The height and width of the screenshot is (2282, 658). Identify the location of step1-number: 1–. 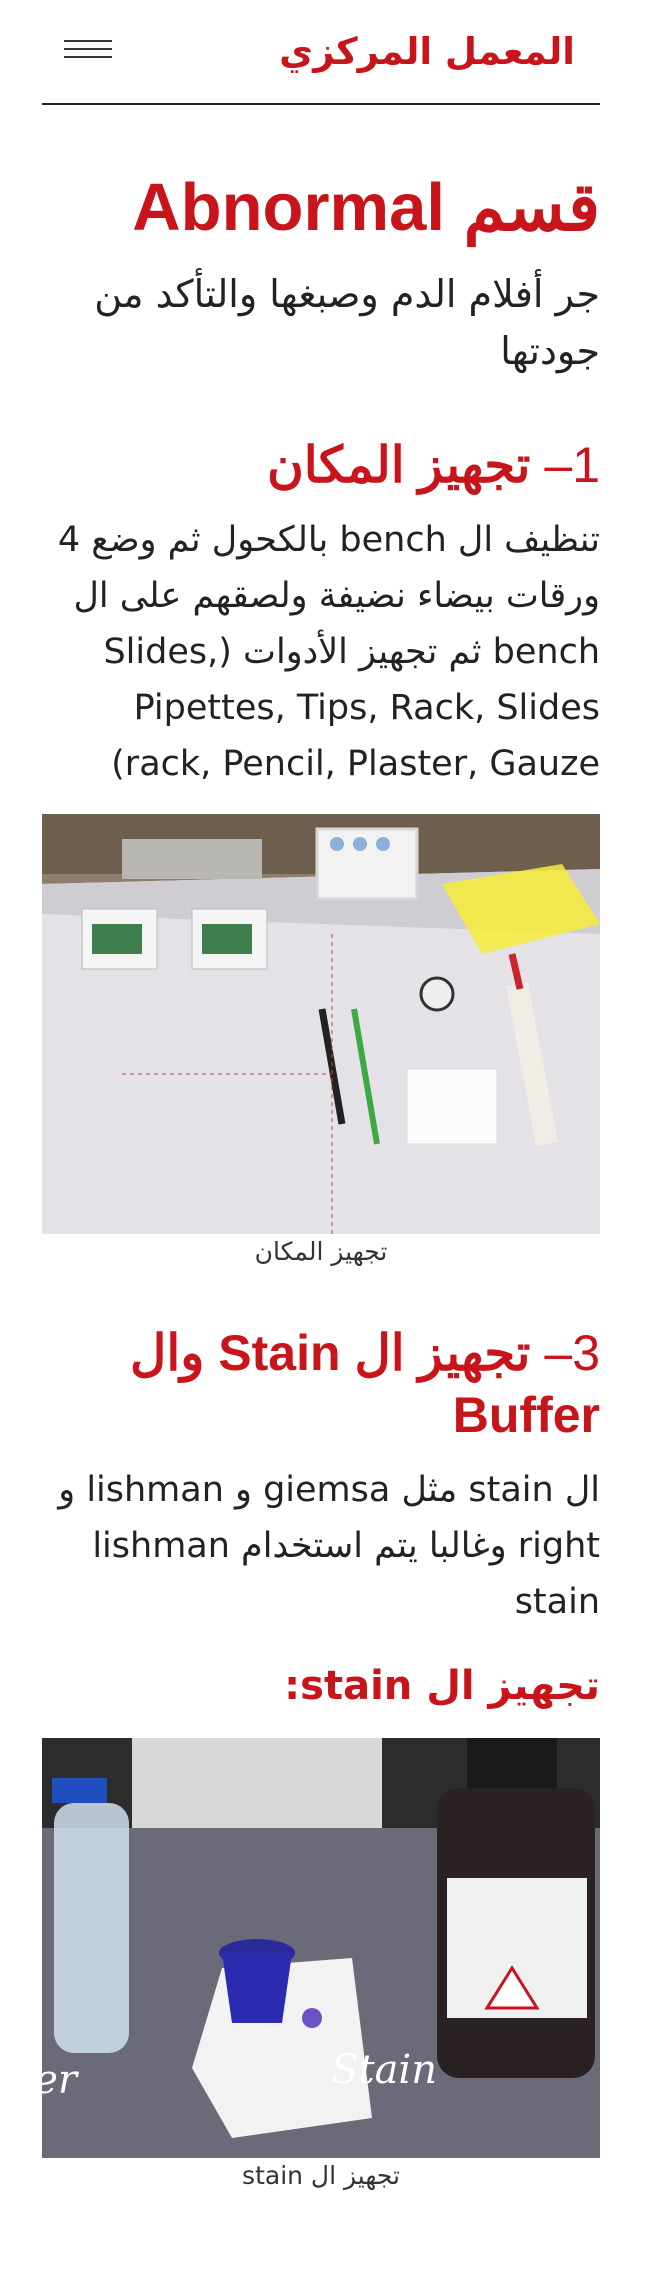
(572, 465).